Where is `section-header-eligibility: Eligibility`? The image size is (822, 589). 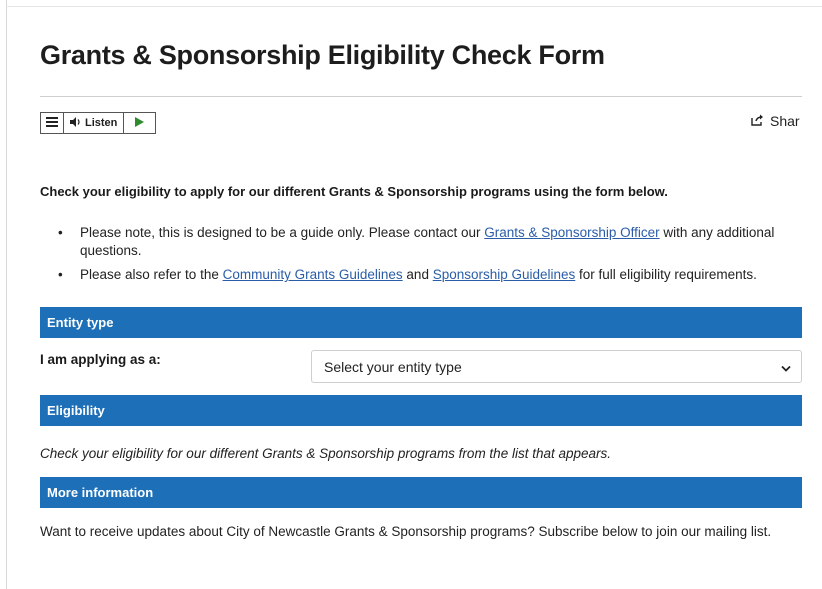 section-header-eligibility: Eligibility is located at coordinates (421, 410).